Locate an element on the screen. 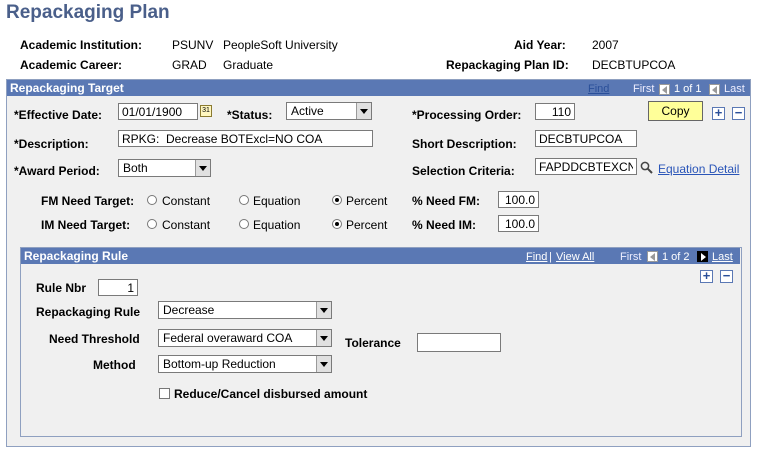 This screenshot has width=761, height=454. im-constant-label: Constant is located at coordinates (186, 225).